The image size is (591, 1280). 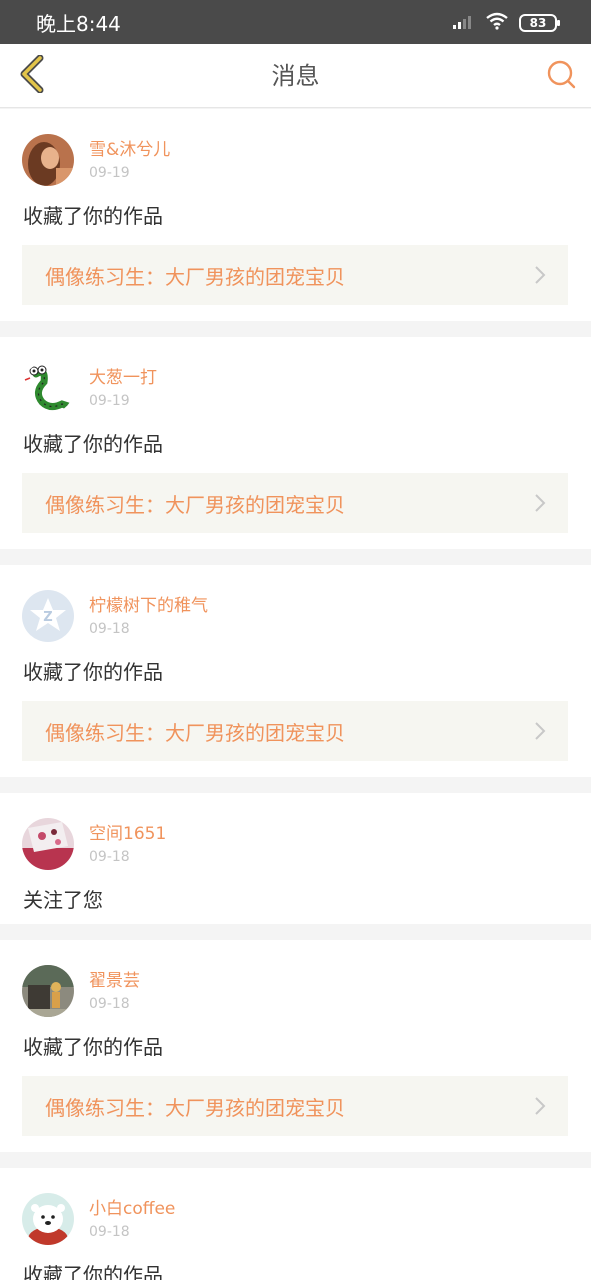 I want to click on status-bar: 晚上8:44 83, so click(x=295, y=22).